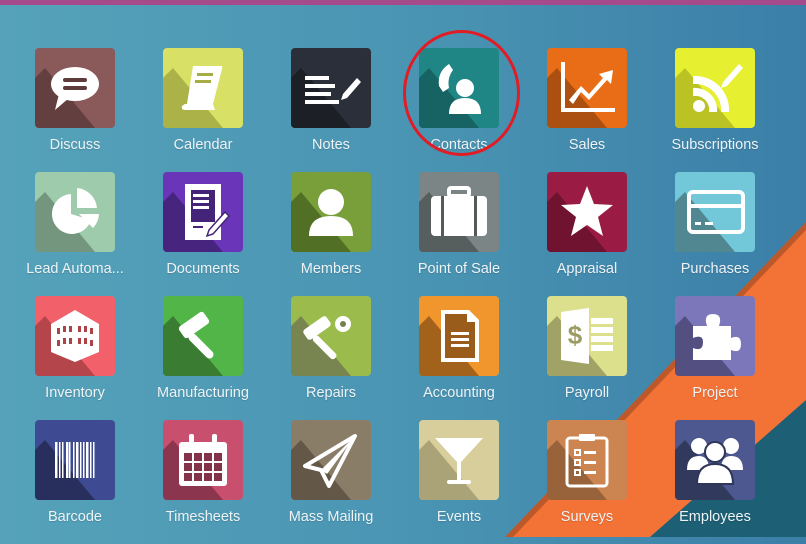 The height and width of the screenshot is (544, 806). I want to click on app-surveys: Surveys, so click(587, 482).